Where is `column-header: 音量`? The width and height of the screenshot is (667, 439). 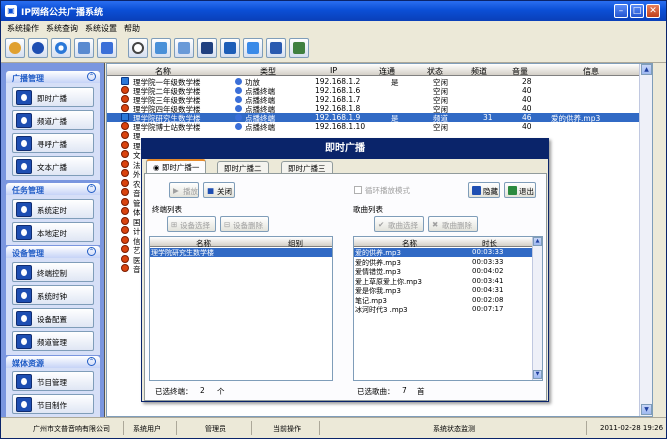 column-header: 音量 is located at coordinates (520, 71).